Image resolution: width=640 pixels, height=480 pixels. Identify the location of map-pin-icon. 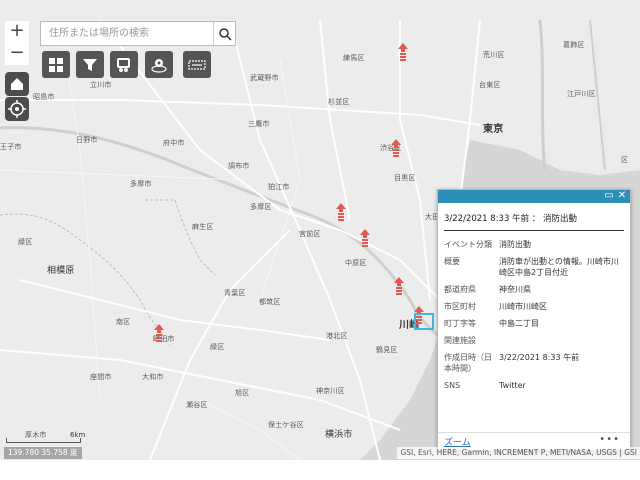
(159, 65).